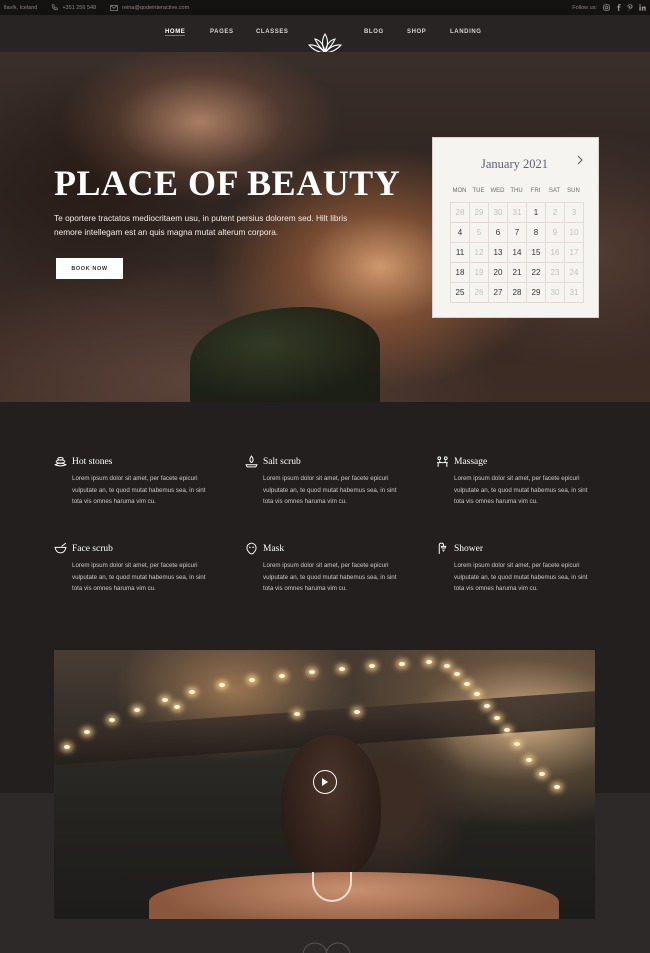 This screenshot has width=650, height=953. Describe the element at coordinates (518, 461) in the screenshot. I see `service-title-row: Massage` at that location.